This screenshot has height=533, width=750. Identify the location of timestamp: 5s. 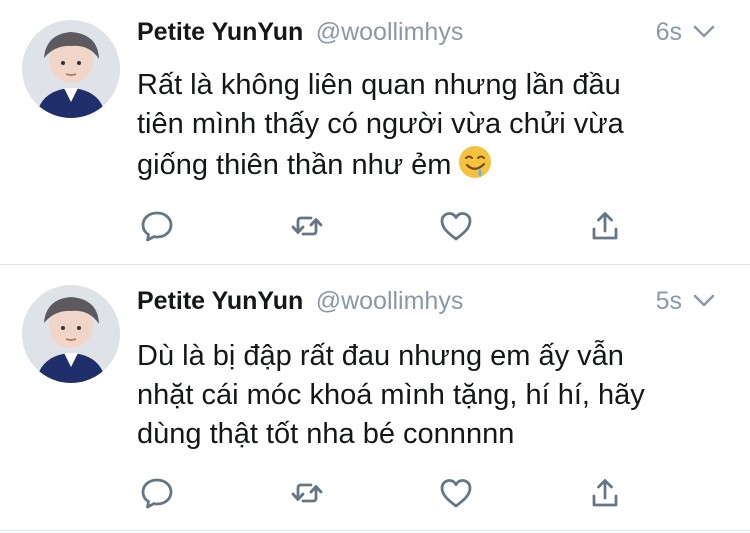
(669, 301).